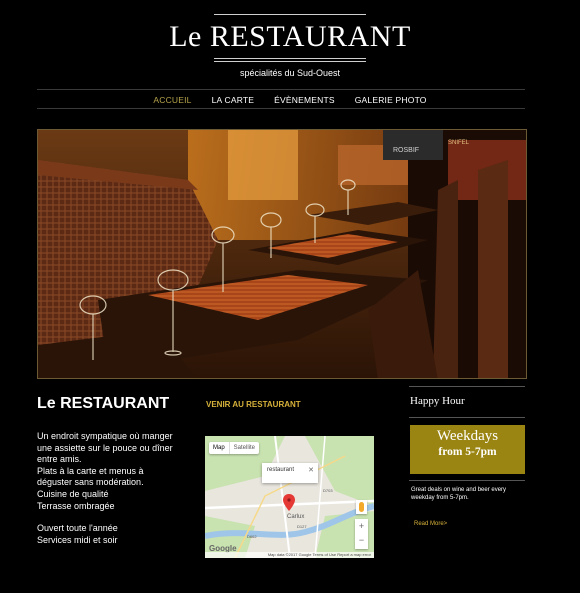  Describe the element at coordinates (361, 526) in the screenshot. I see `zoom-in-button: +` at that location.